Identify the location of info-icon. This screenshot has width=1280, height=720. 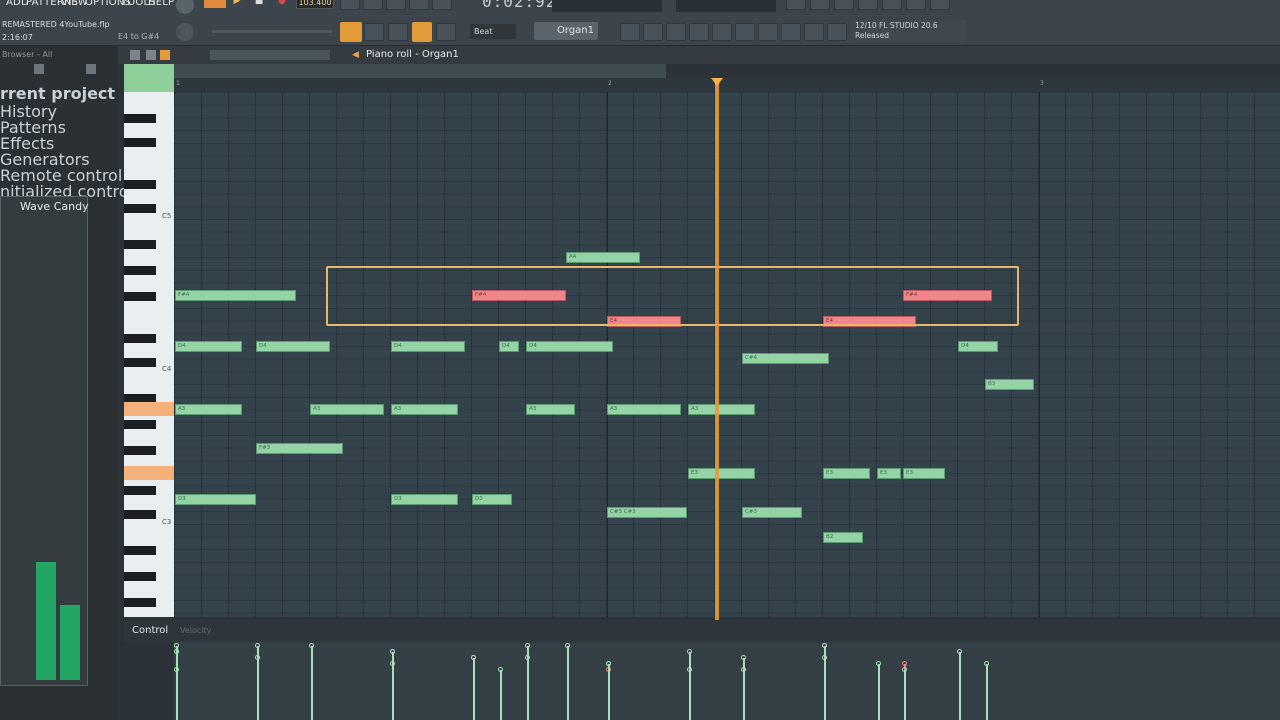
(868, 5).